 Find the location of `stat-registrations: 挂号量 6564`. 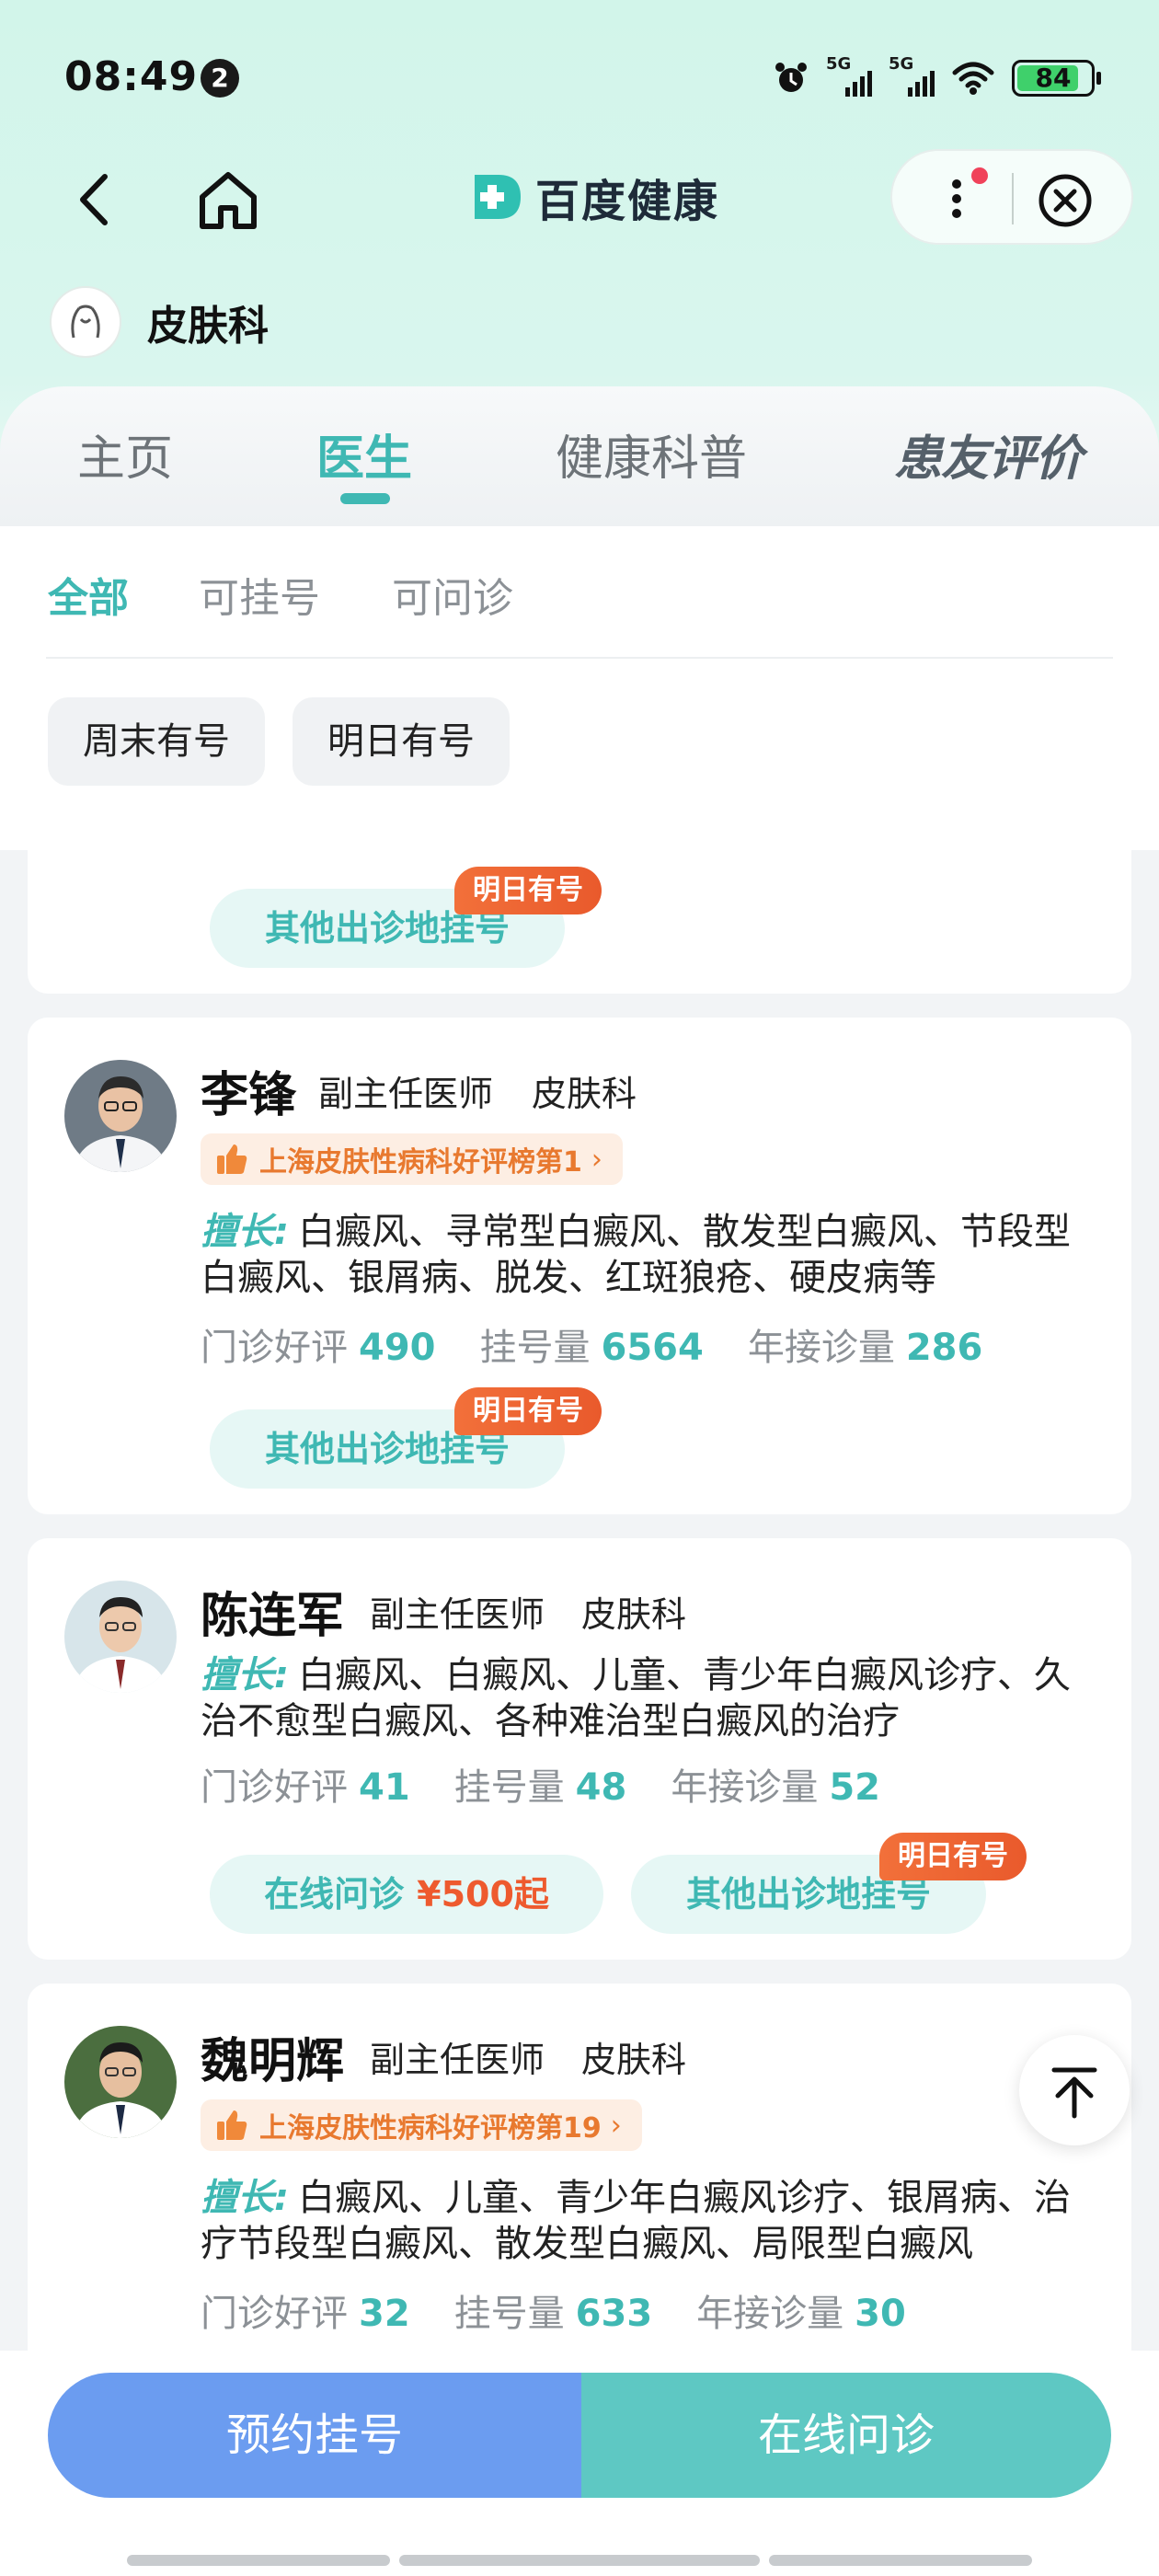

stat-registrations: 挂号量 6564 is located at coordinates (592, 1344).